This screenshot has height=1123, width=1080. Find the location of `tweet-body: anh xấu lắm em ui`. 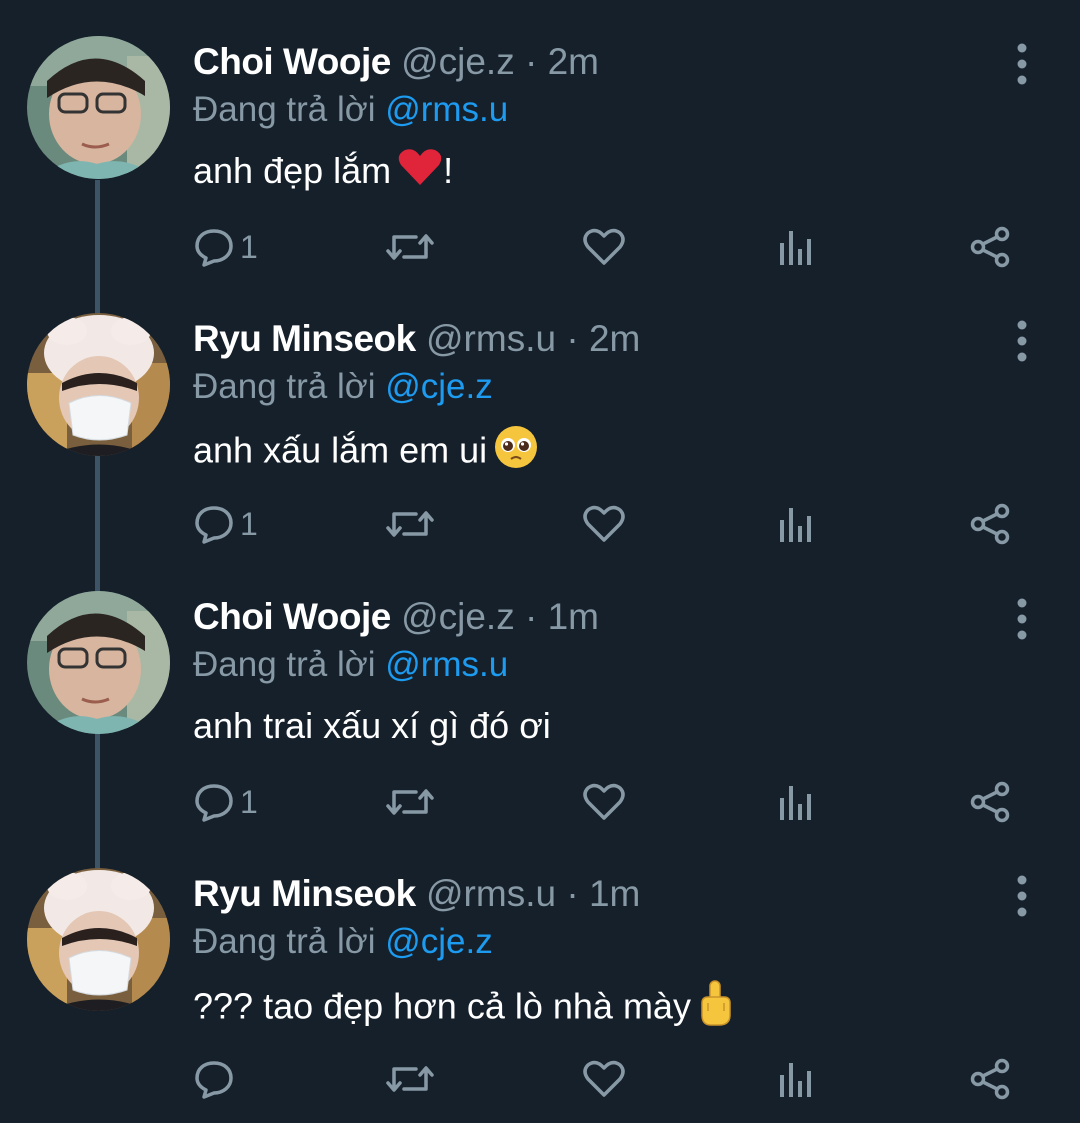

tweet-body: anh xấu lắm em ui is located at coordinates (340, 450).